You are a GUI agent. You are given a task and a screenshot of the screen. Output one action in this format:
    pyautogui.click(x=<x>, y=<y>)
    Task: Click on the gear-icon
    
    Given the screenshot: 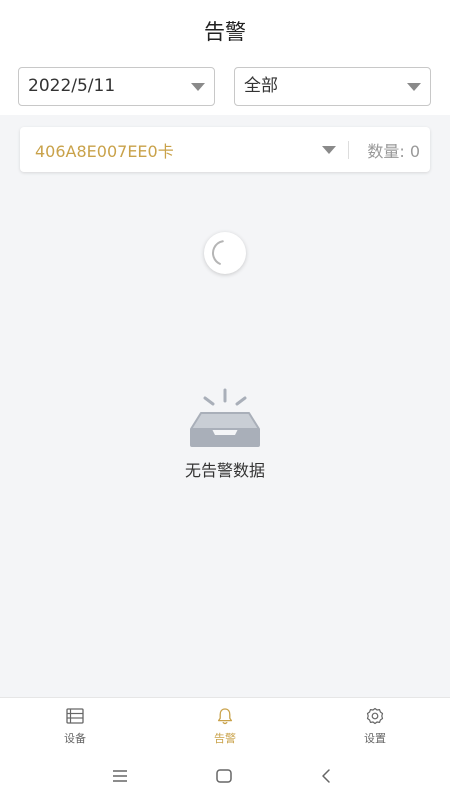 What is the action you would take?
    pyautogui.click(x=375, y=716)
    